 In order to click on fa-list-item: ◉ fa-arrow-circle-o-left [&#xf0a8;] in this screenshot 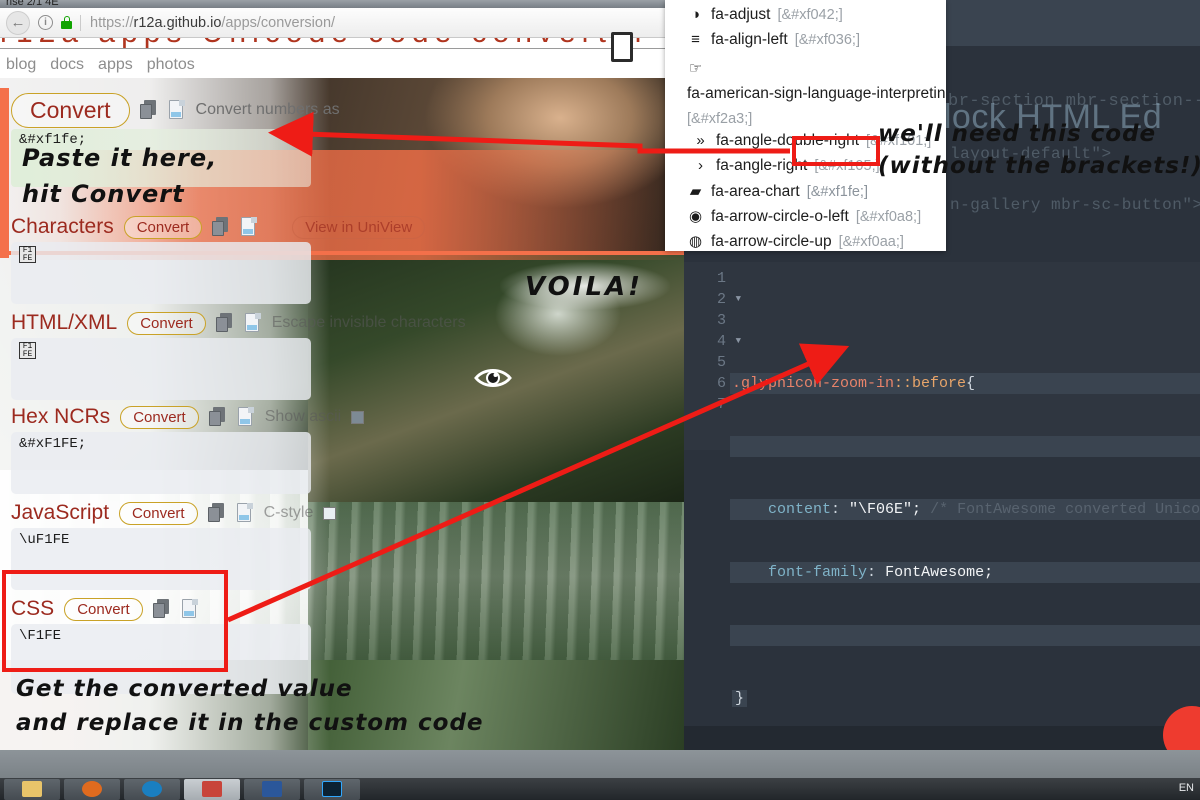, I will do `click(816, 219)`.